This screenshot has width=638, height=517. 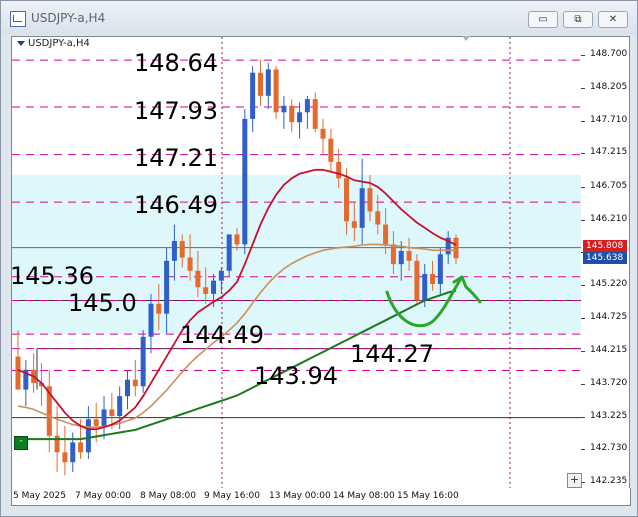 What do you see at coordinates (59, 43) in the screenshot?
I see `symbol-label-text: USDJPY-a,H4` at bounding box center [59, 43].